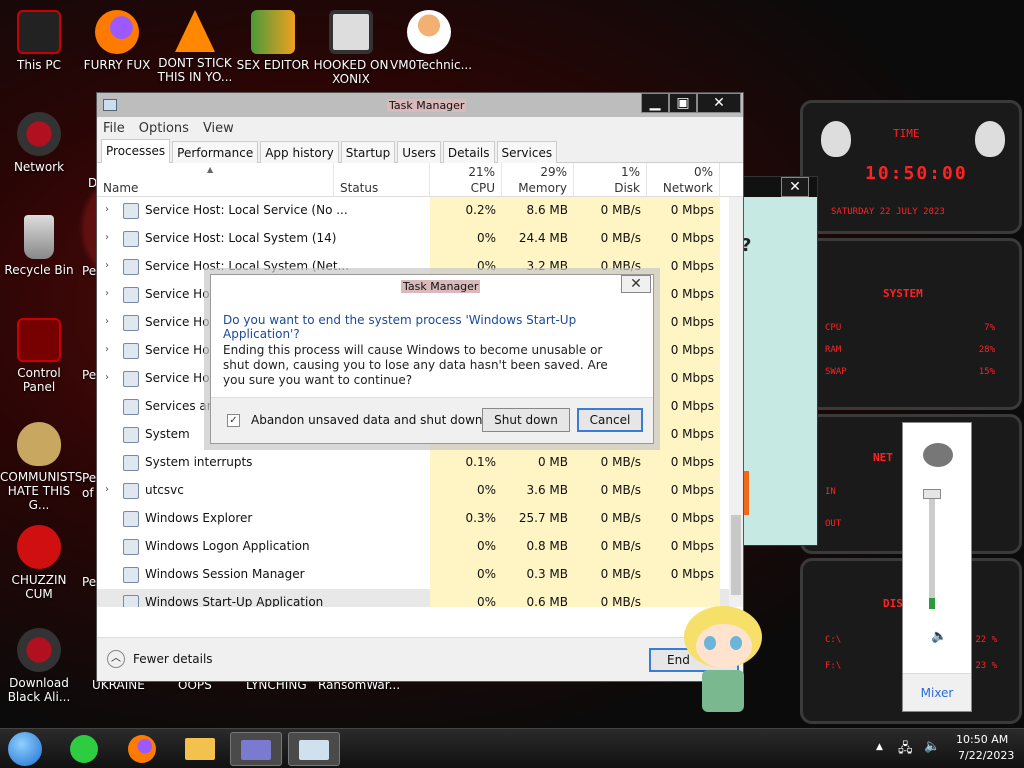 The image size is (1024, 768). What do you see at coordinates (164, 128) in the screenshot?
I see `menu-options: Options` at bounding box center [164, 128].